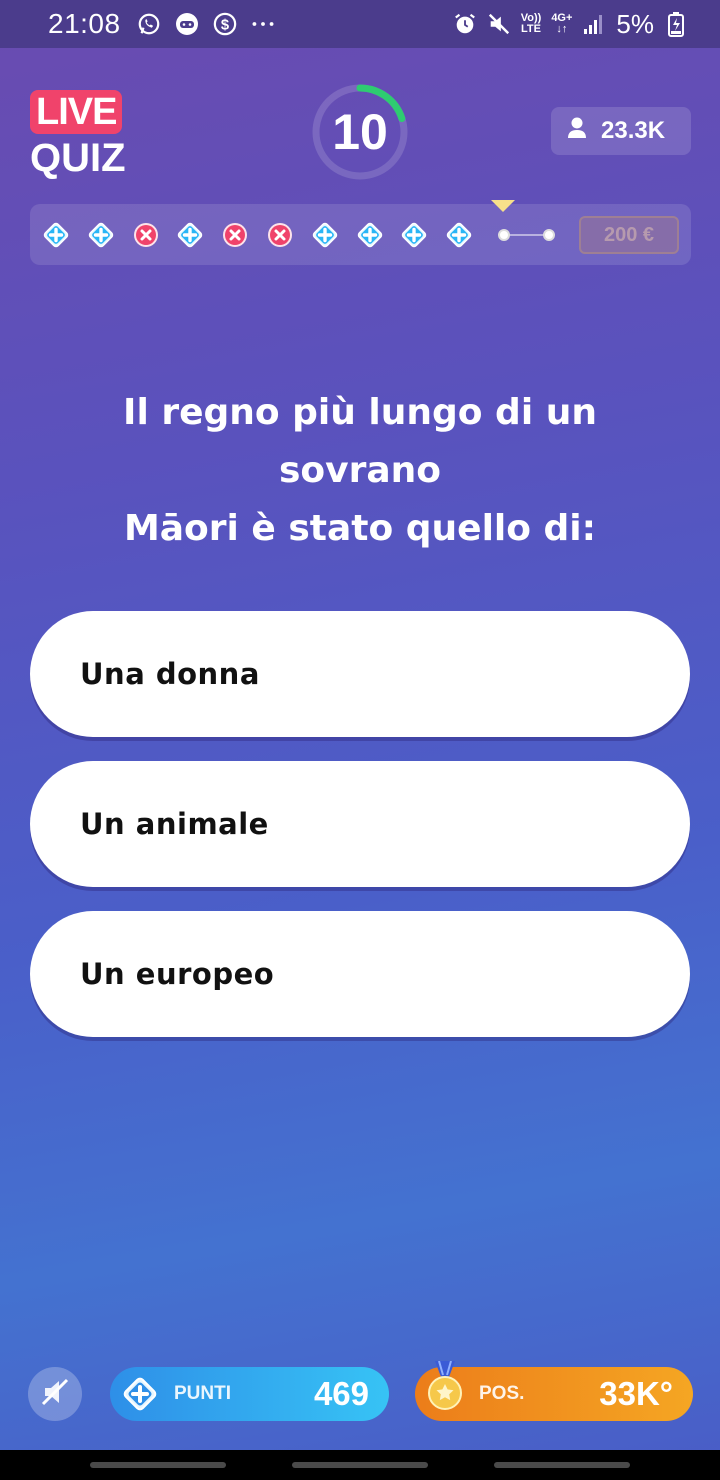 The width and height of the screenshot is (720, 1480). What do you see at coordinates (84, 23) in the screenshot?
I see `status-time: 21:08` at bounding box center [84, 23].